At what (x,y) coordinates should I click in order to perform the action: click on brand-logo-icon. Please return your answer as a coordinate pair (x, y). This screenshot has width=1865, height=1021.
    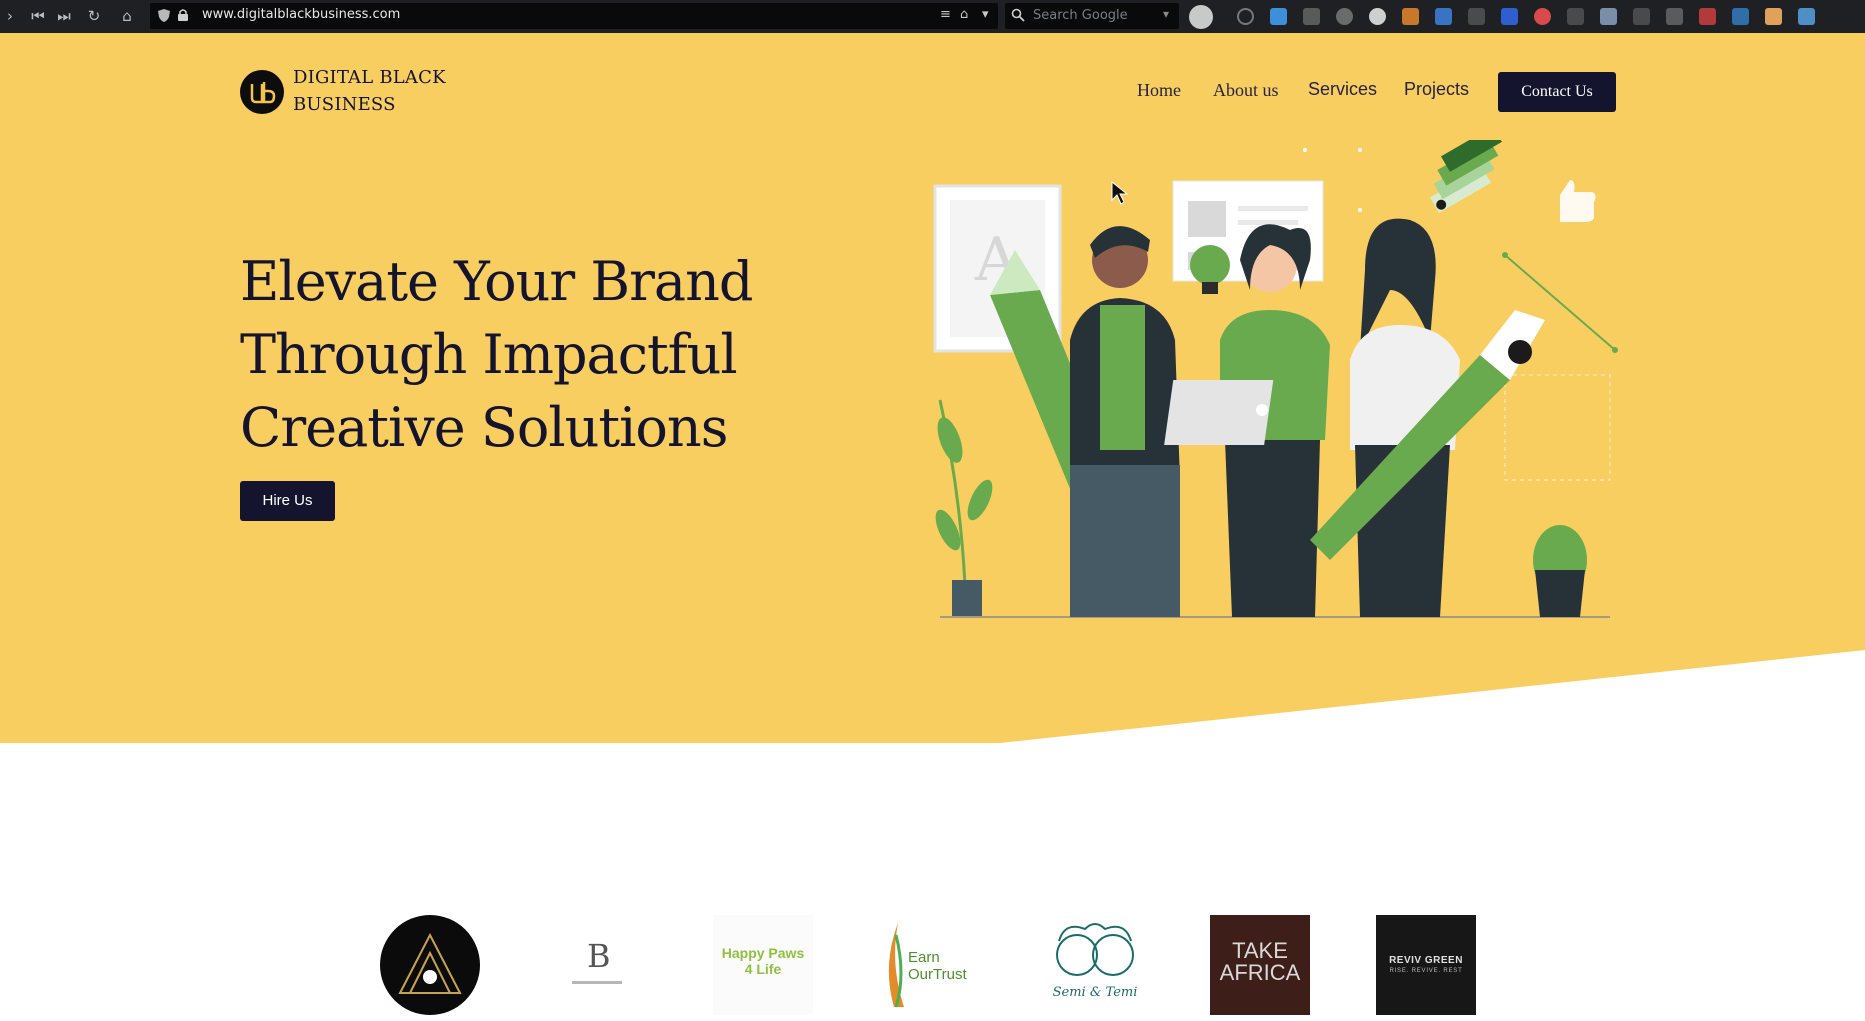
    Looking at the image, I should click on (262, 92).